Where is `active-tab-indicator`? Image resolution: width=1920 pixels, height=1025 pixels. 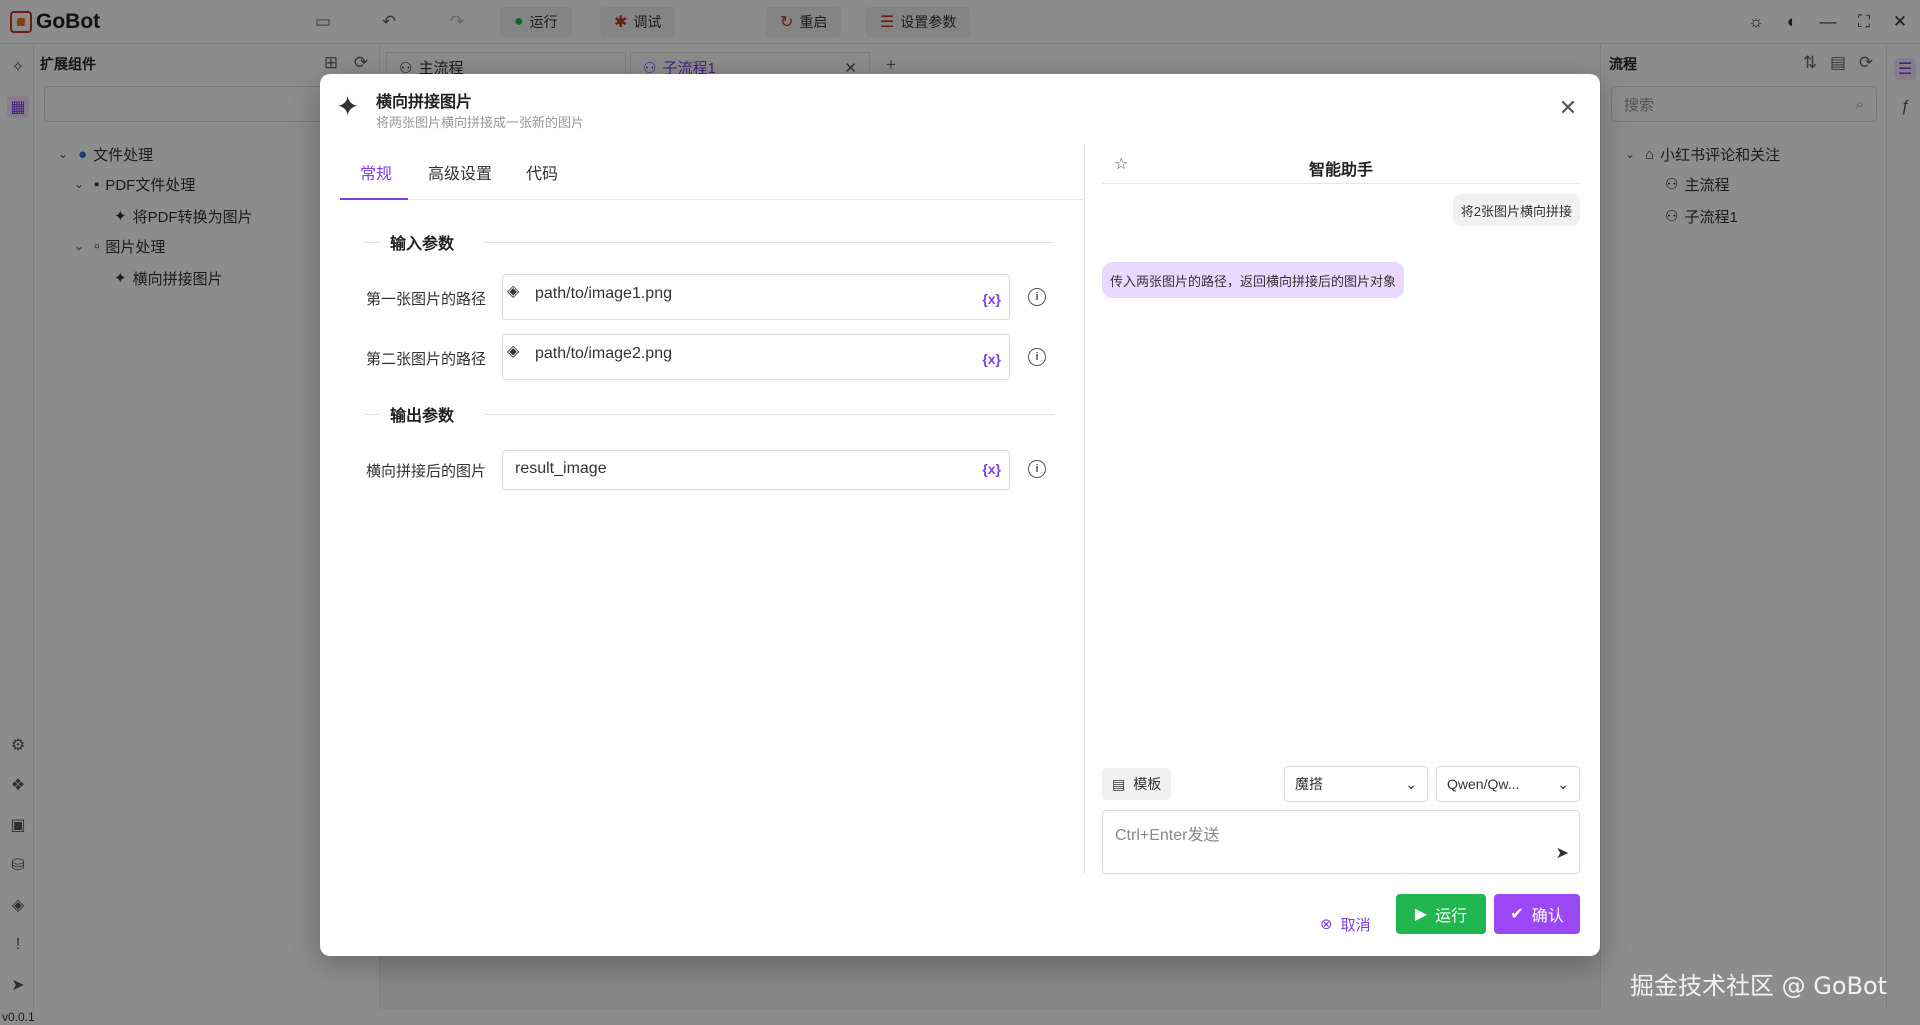
active-tab-indicator is located at coordinates (374, 199).